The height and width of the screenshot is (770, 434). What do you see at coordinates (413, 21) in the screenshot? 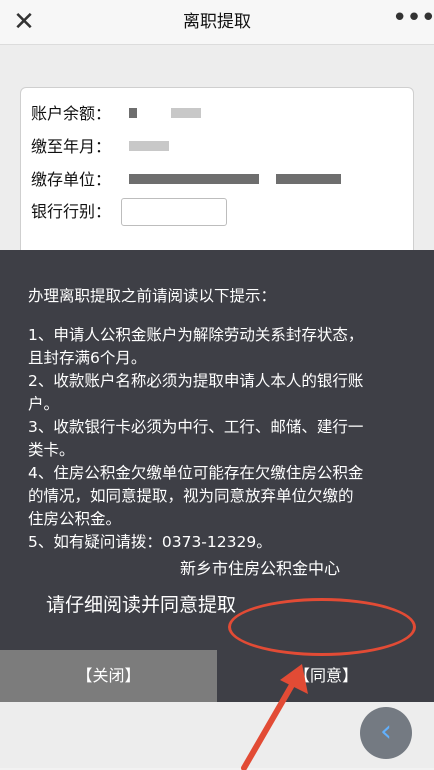
I see `more-icon: •••` at bounding box center [413, 21].